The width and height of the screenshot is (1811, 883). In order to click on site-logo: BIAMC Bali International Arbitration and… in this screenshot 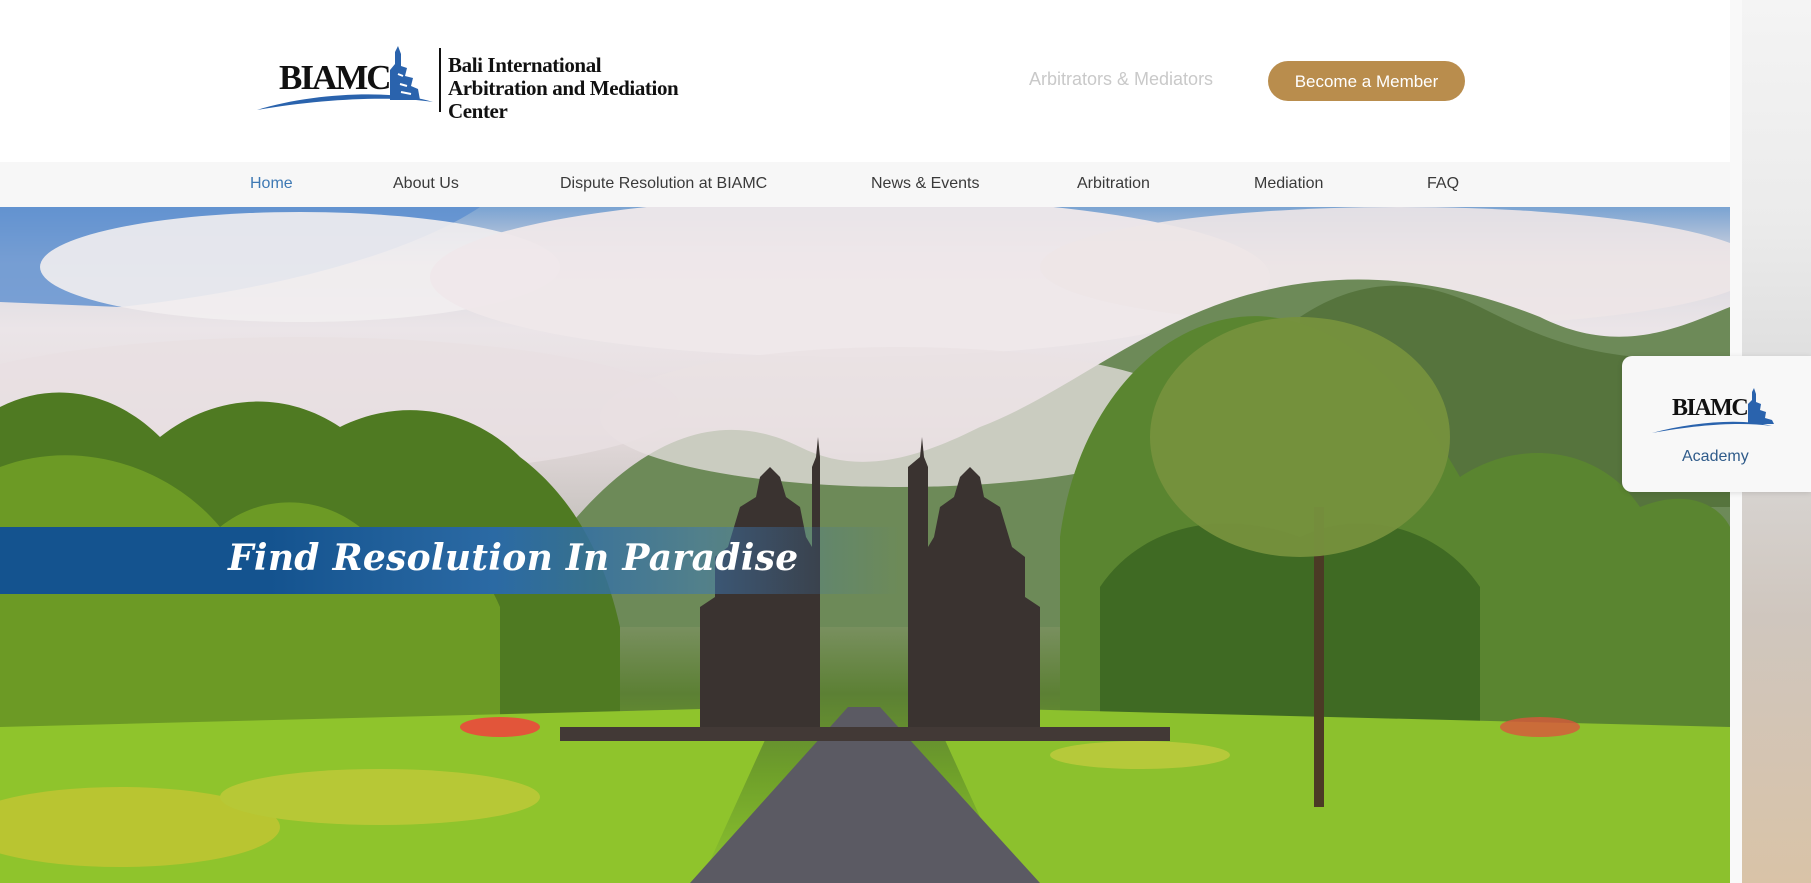, I will do `click(490, 83)`.